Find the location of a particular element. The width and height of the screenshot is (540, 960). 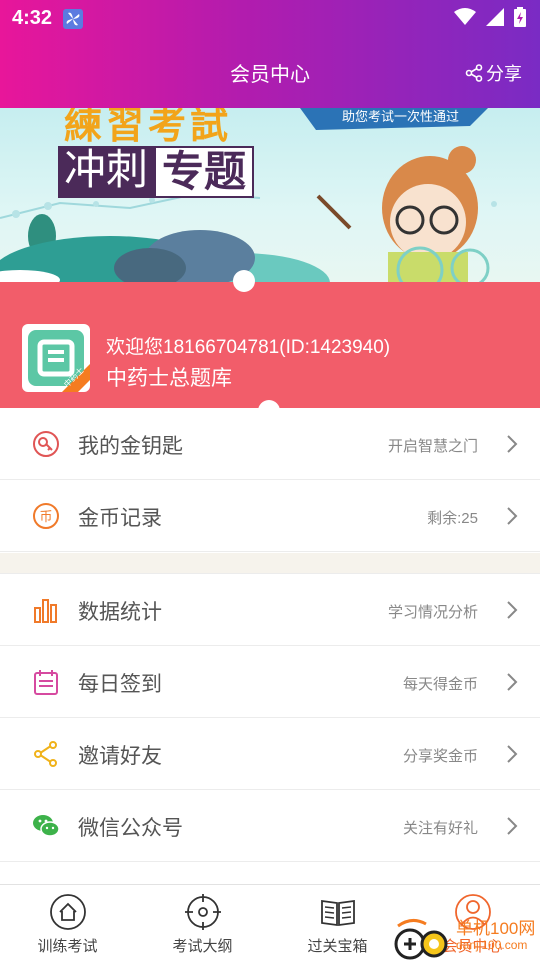

tab-training-exam: 训练考试 is located at coordinates (67, 922).